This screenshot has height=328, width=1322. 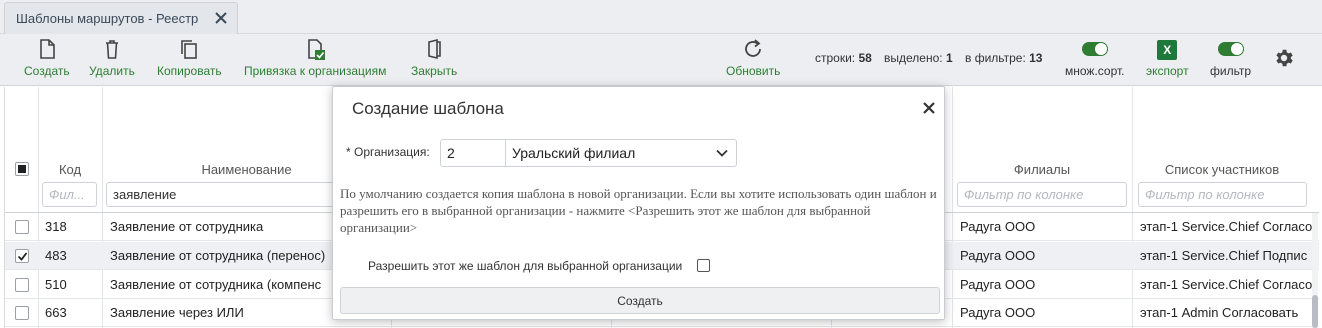 What do you see at coordinates (107, 18) in the screenshot?
I see `tab-title: Шаблоны маршрутов - Реестр` at bounding box center [107, 18].